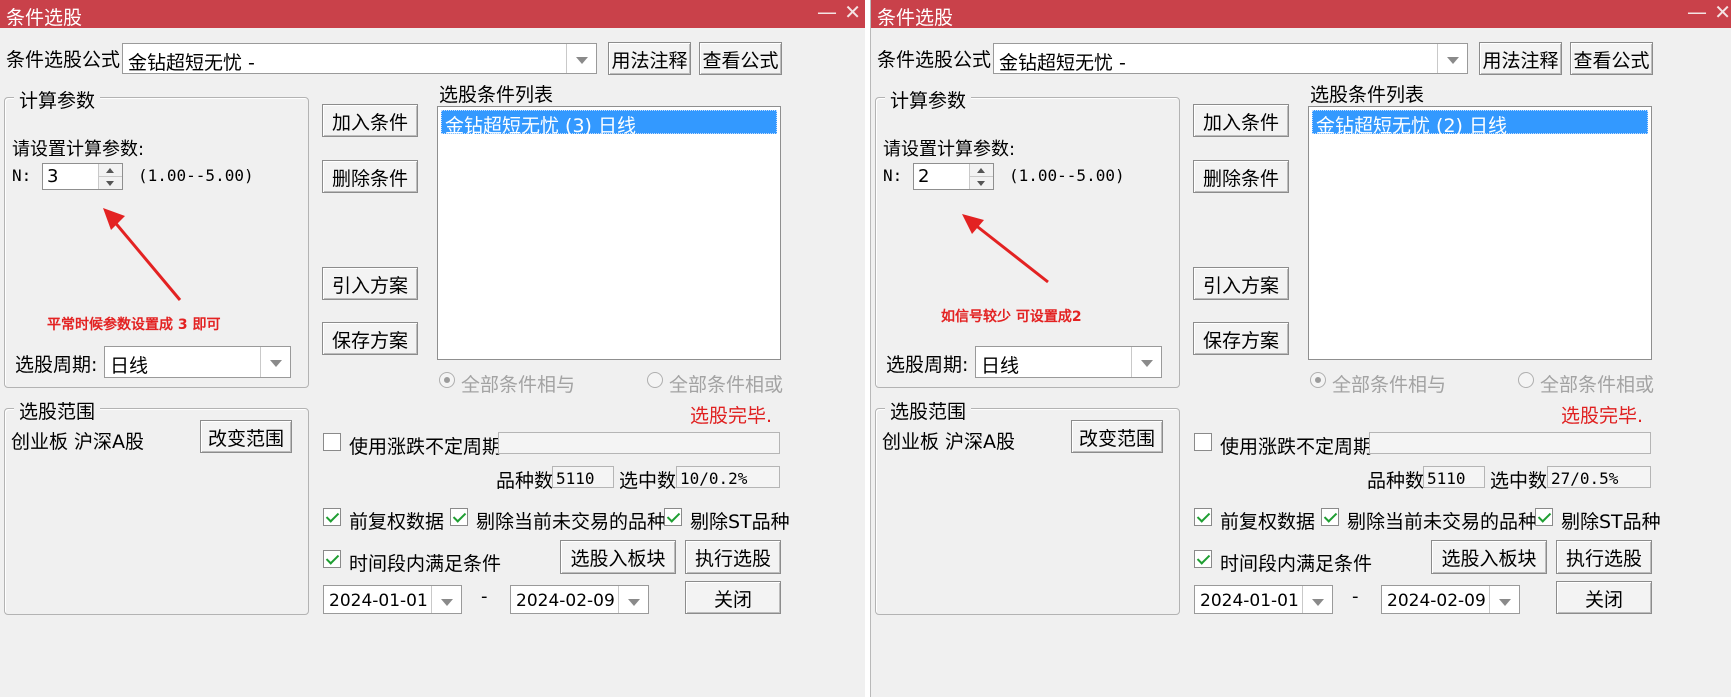 The width and height of the screenshot is (1731, 697). What do you see at coordinates (1011, 317) in the screenshot?
I see `annotation-text: 如信号较少 可设置成2` at bounding box center [1011, 317].